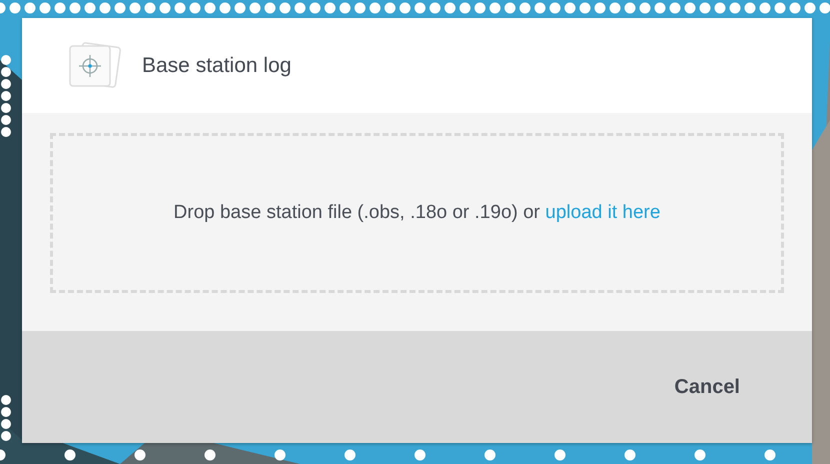  I want to click on dialog-title: Base station log, so click(217, 66).